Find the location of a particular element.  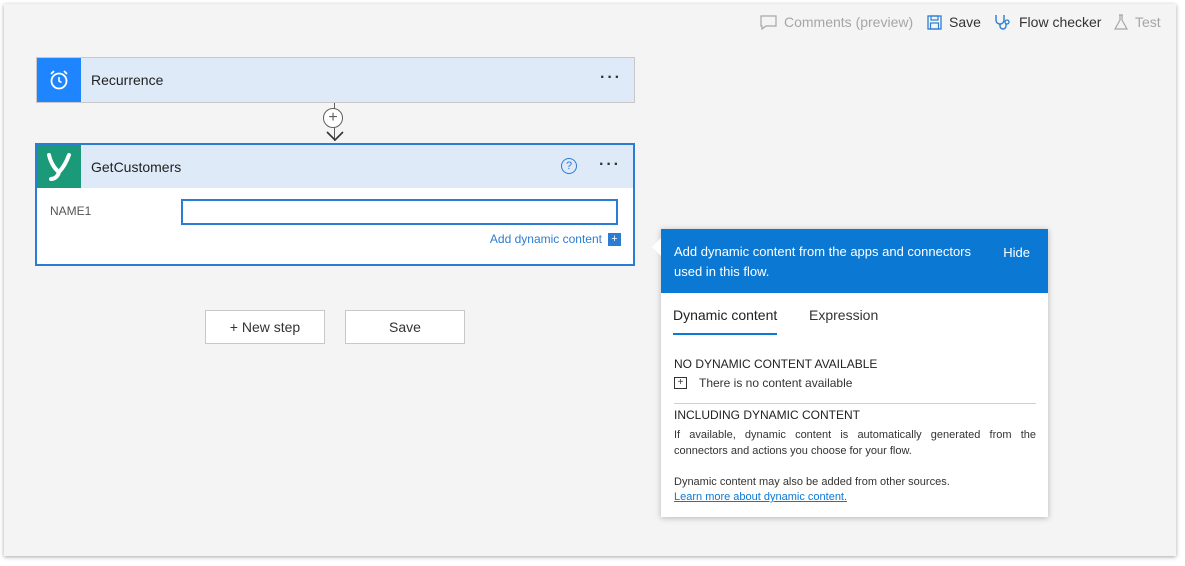

name1-input is located at coordinates (399, 212).